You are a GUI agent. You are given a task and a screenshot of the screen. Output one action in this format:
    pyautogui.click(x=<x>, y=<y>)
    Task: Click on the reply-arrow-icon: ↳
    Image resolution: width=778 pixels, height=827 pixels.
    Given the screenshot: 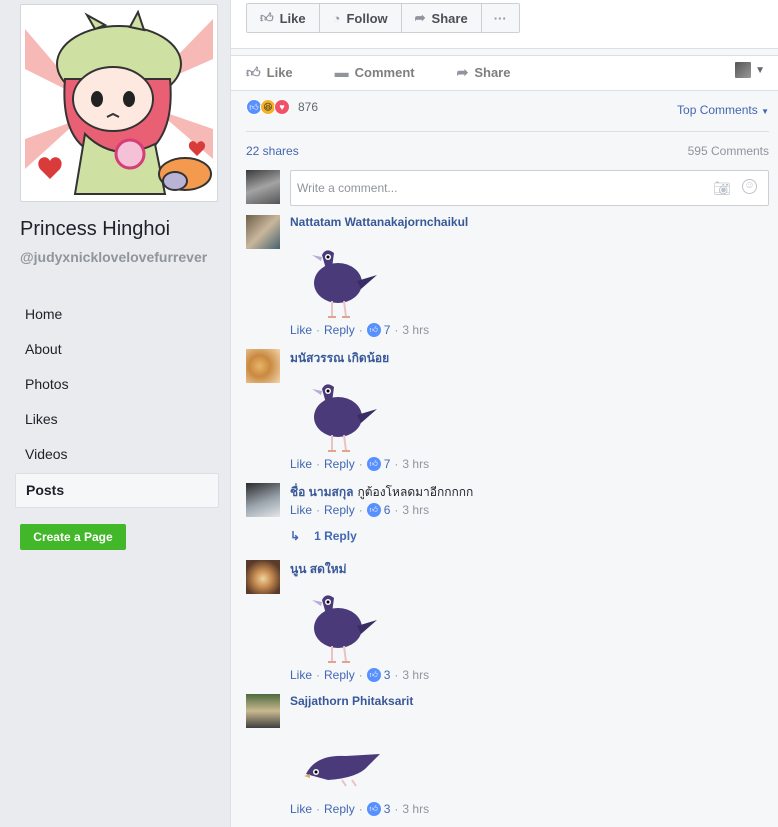 What is the action you would take?
    pyautogui.click(x=295, y=536)
    